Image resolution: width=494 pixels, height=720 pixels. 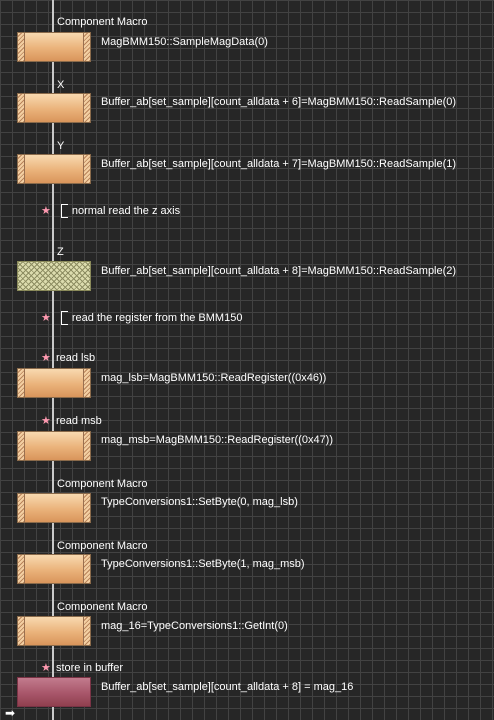 I want to click on comment: ★ read the register from the BMM150, so click(x=141, y=318).